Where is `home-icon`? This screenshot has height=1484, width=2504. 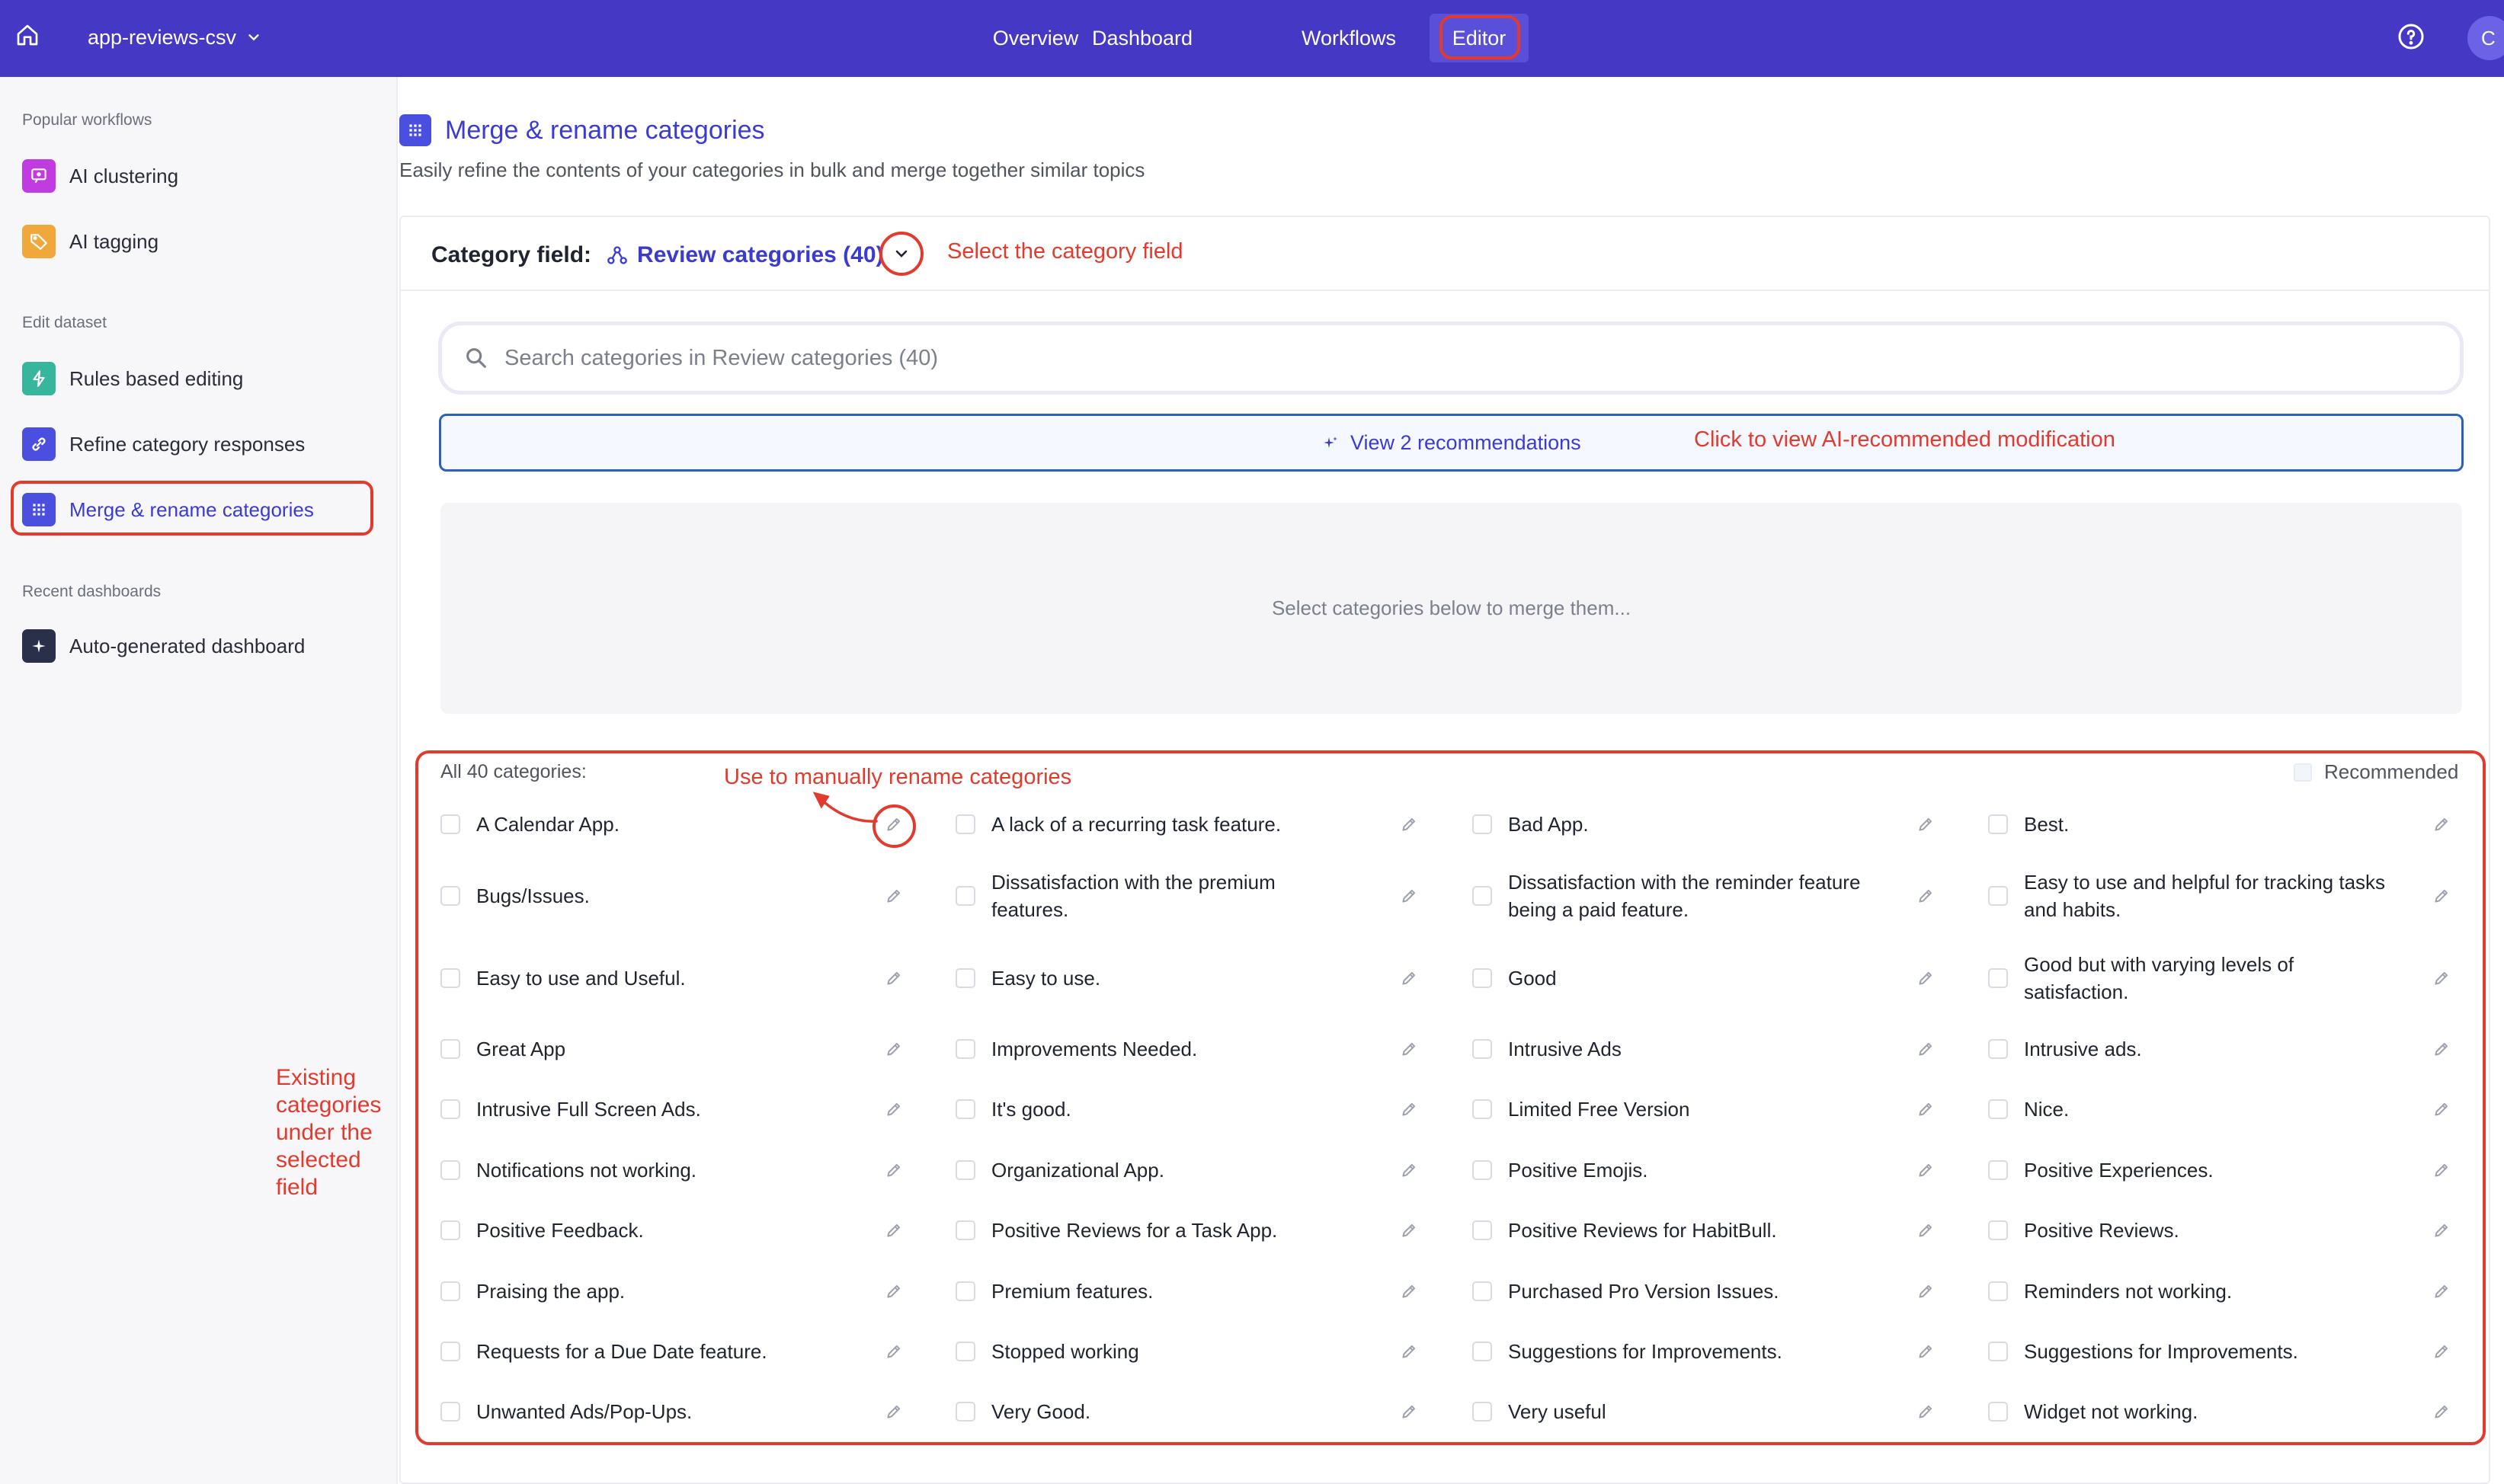
home-icon is located at coordinates (27, 35).